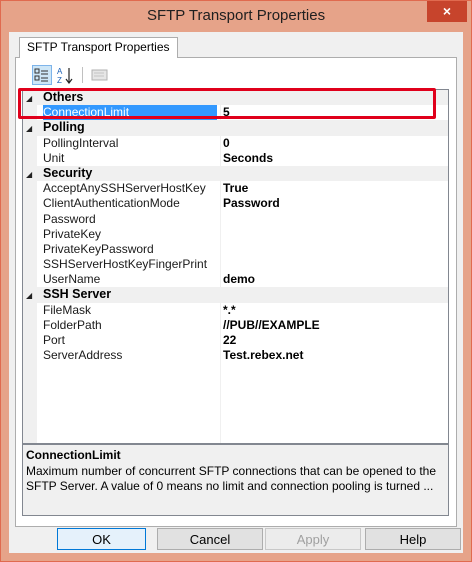 The height and width of the screenshot is (562, 472). What do you see at coordinates (226, 112) in the screenshot?
I see `property-value: 5` at bounding box center [226, 112].